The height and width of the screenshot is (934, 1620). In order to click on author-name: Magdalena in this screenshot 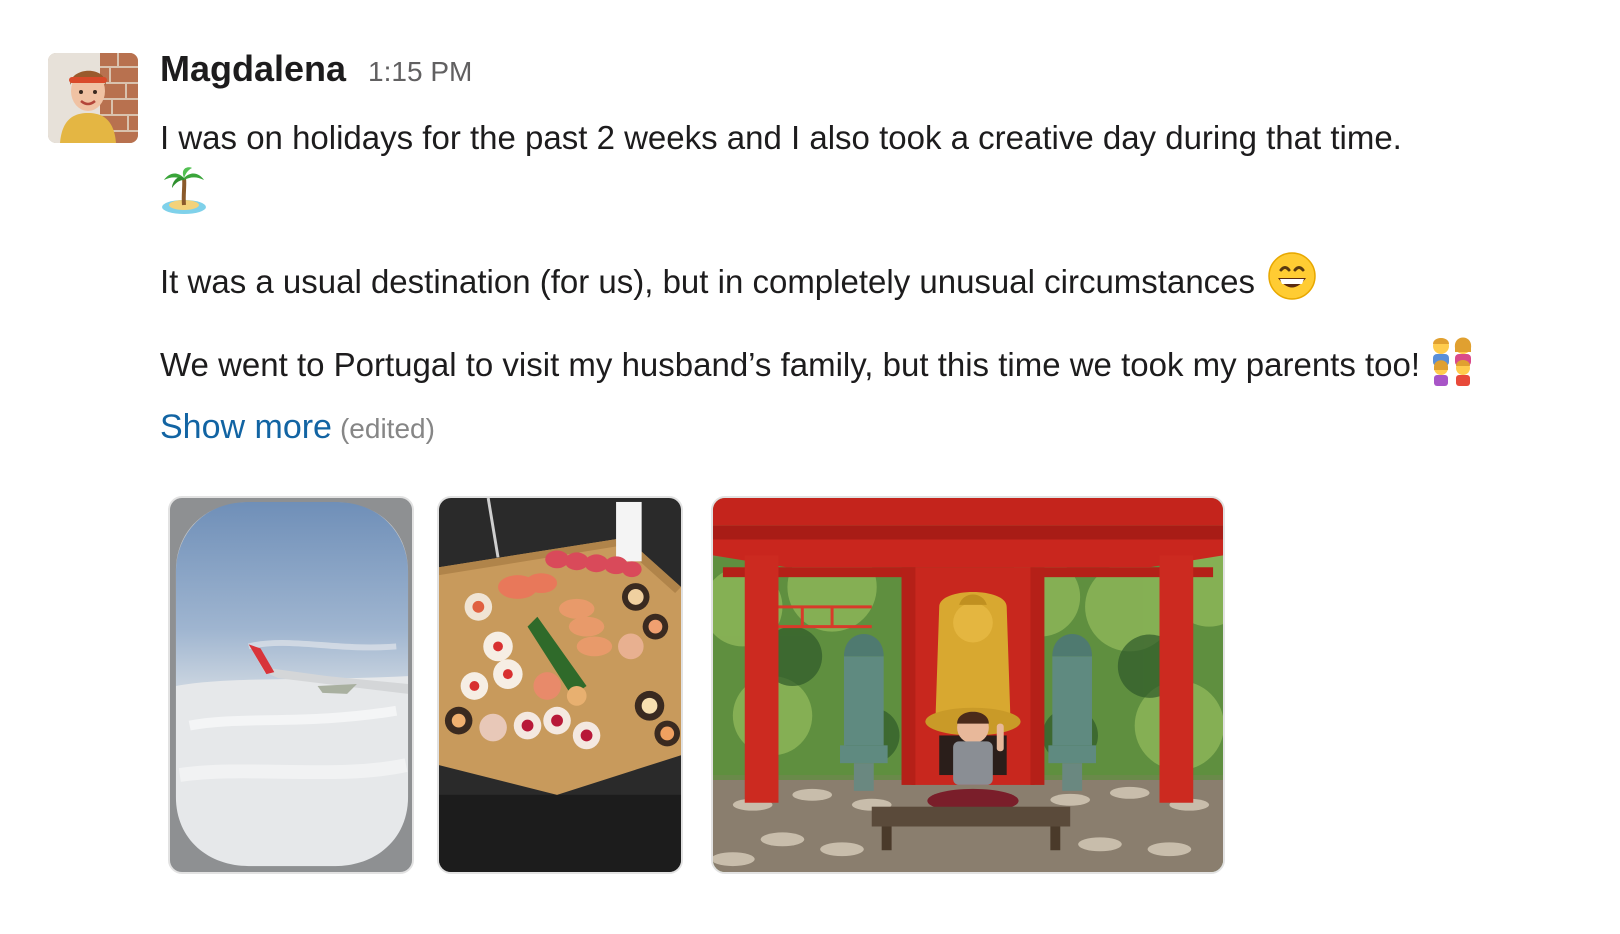, I will do `click(253, 69)`.